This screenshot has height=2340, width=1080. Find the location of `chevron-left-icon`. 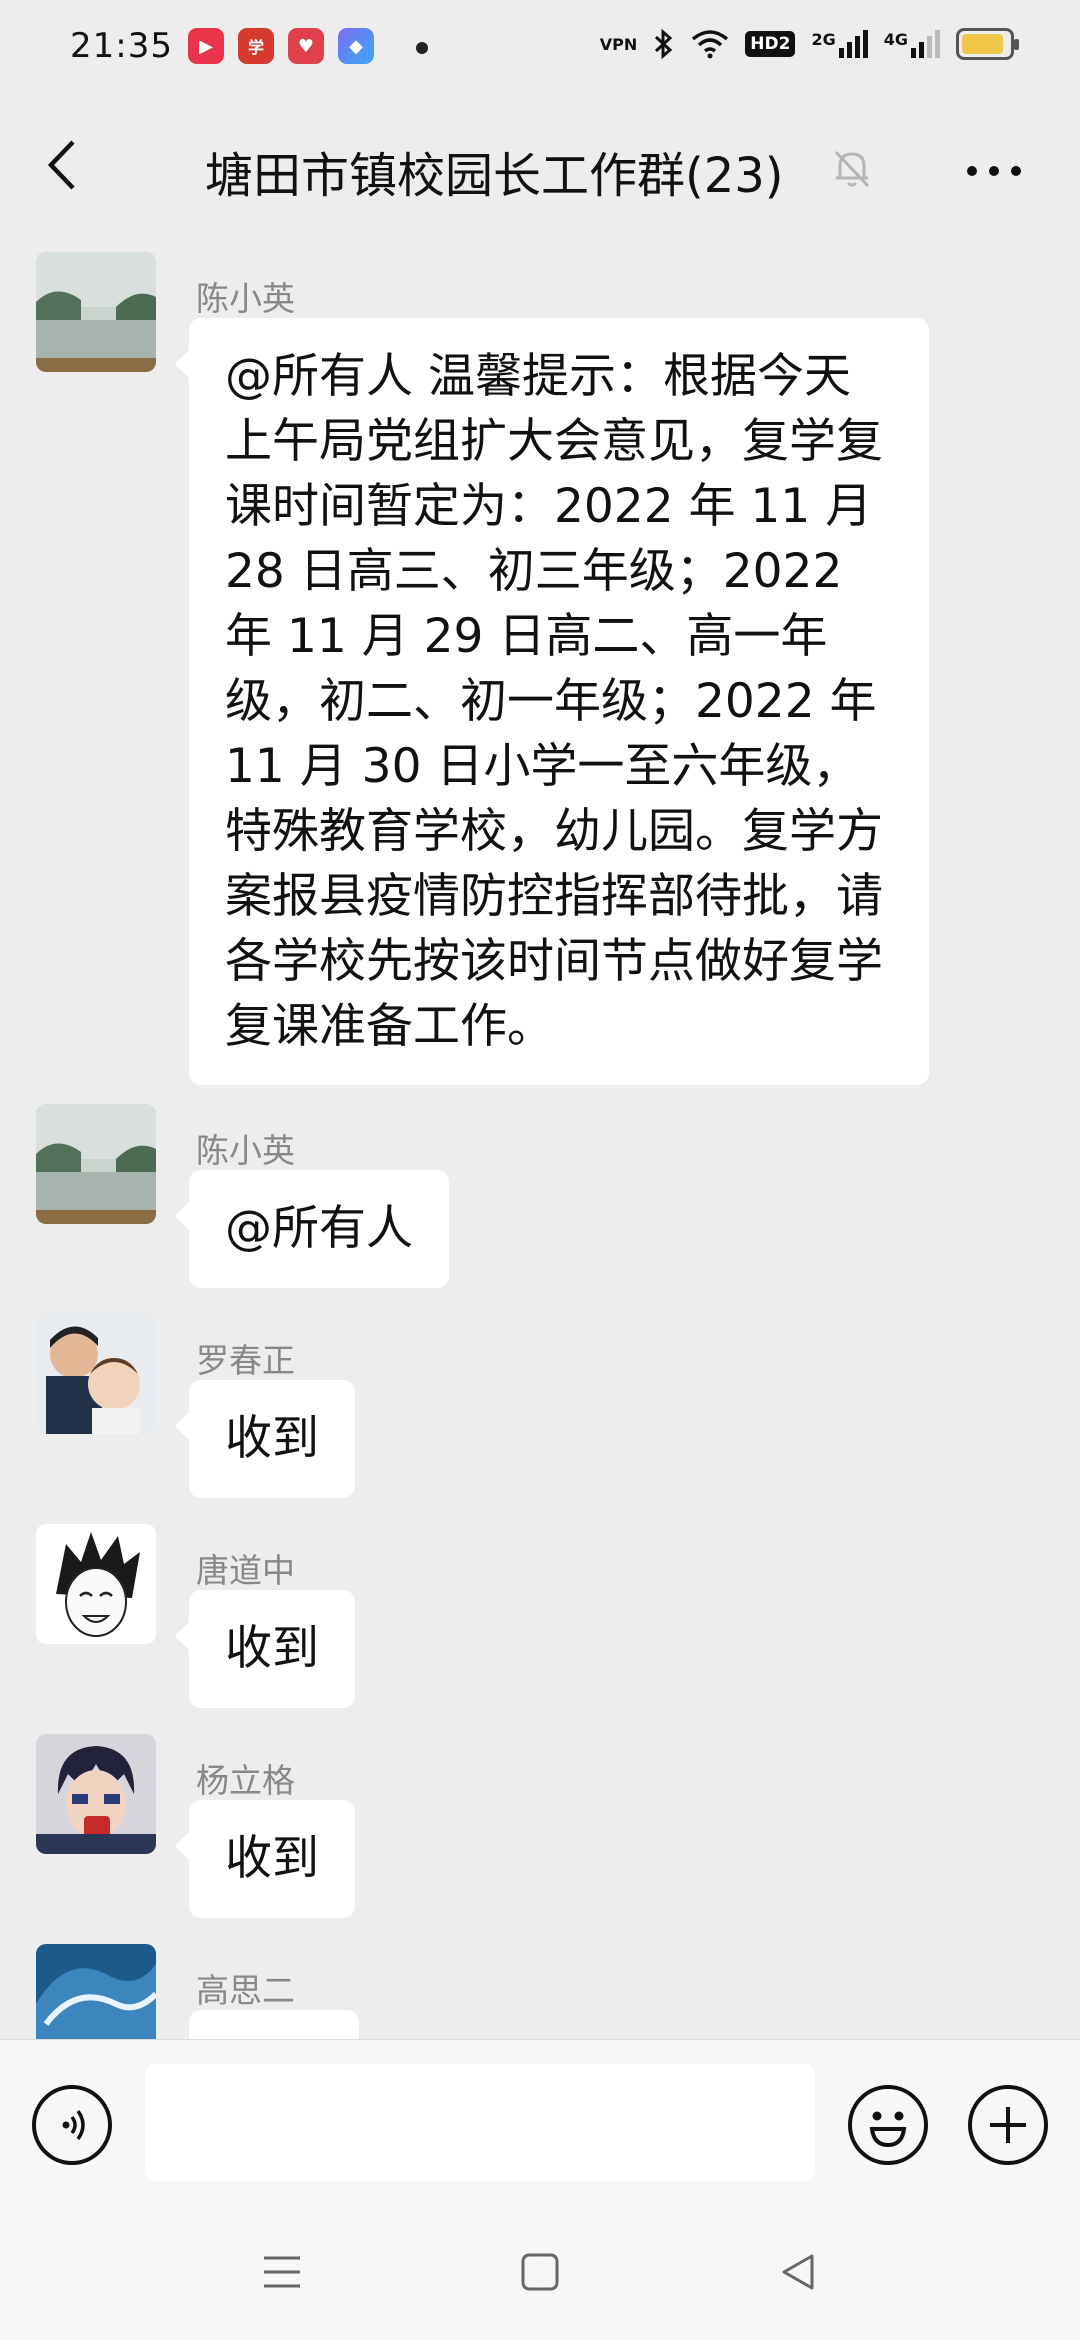

chevron-left-icon is located at coordinates (61, 165).